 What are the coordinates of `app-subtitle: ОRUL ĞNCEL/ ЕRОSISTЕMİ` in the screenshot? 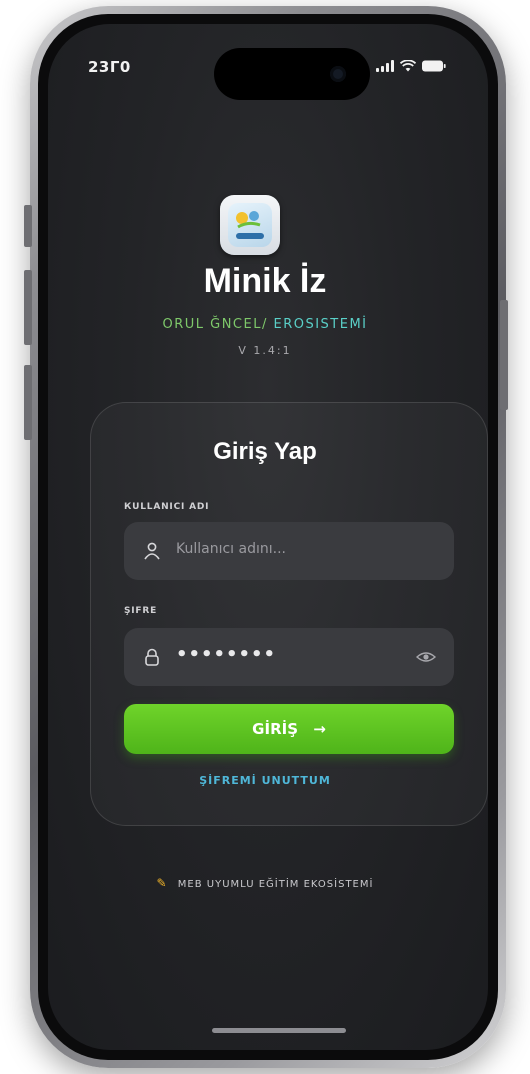 It's located at (265, 324).